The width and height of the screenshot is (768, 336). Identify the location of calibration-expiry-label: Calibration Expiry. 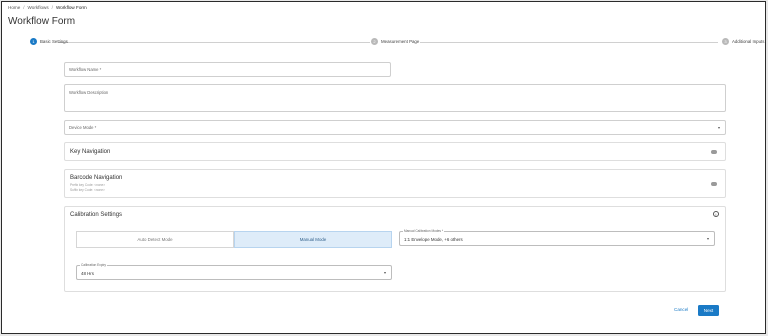
(93, 265).